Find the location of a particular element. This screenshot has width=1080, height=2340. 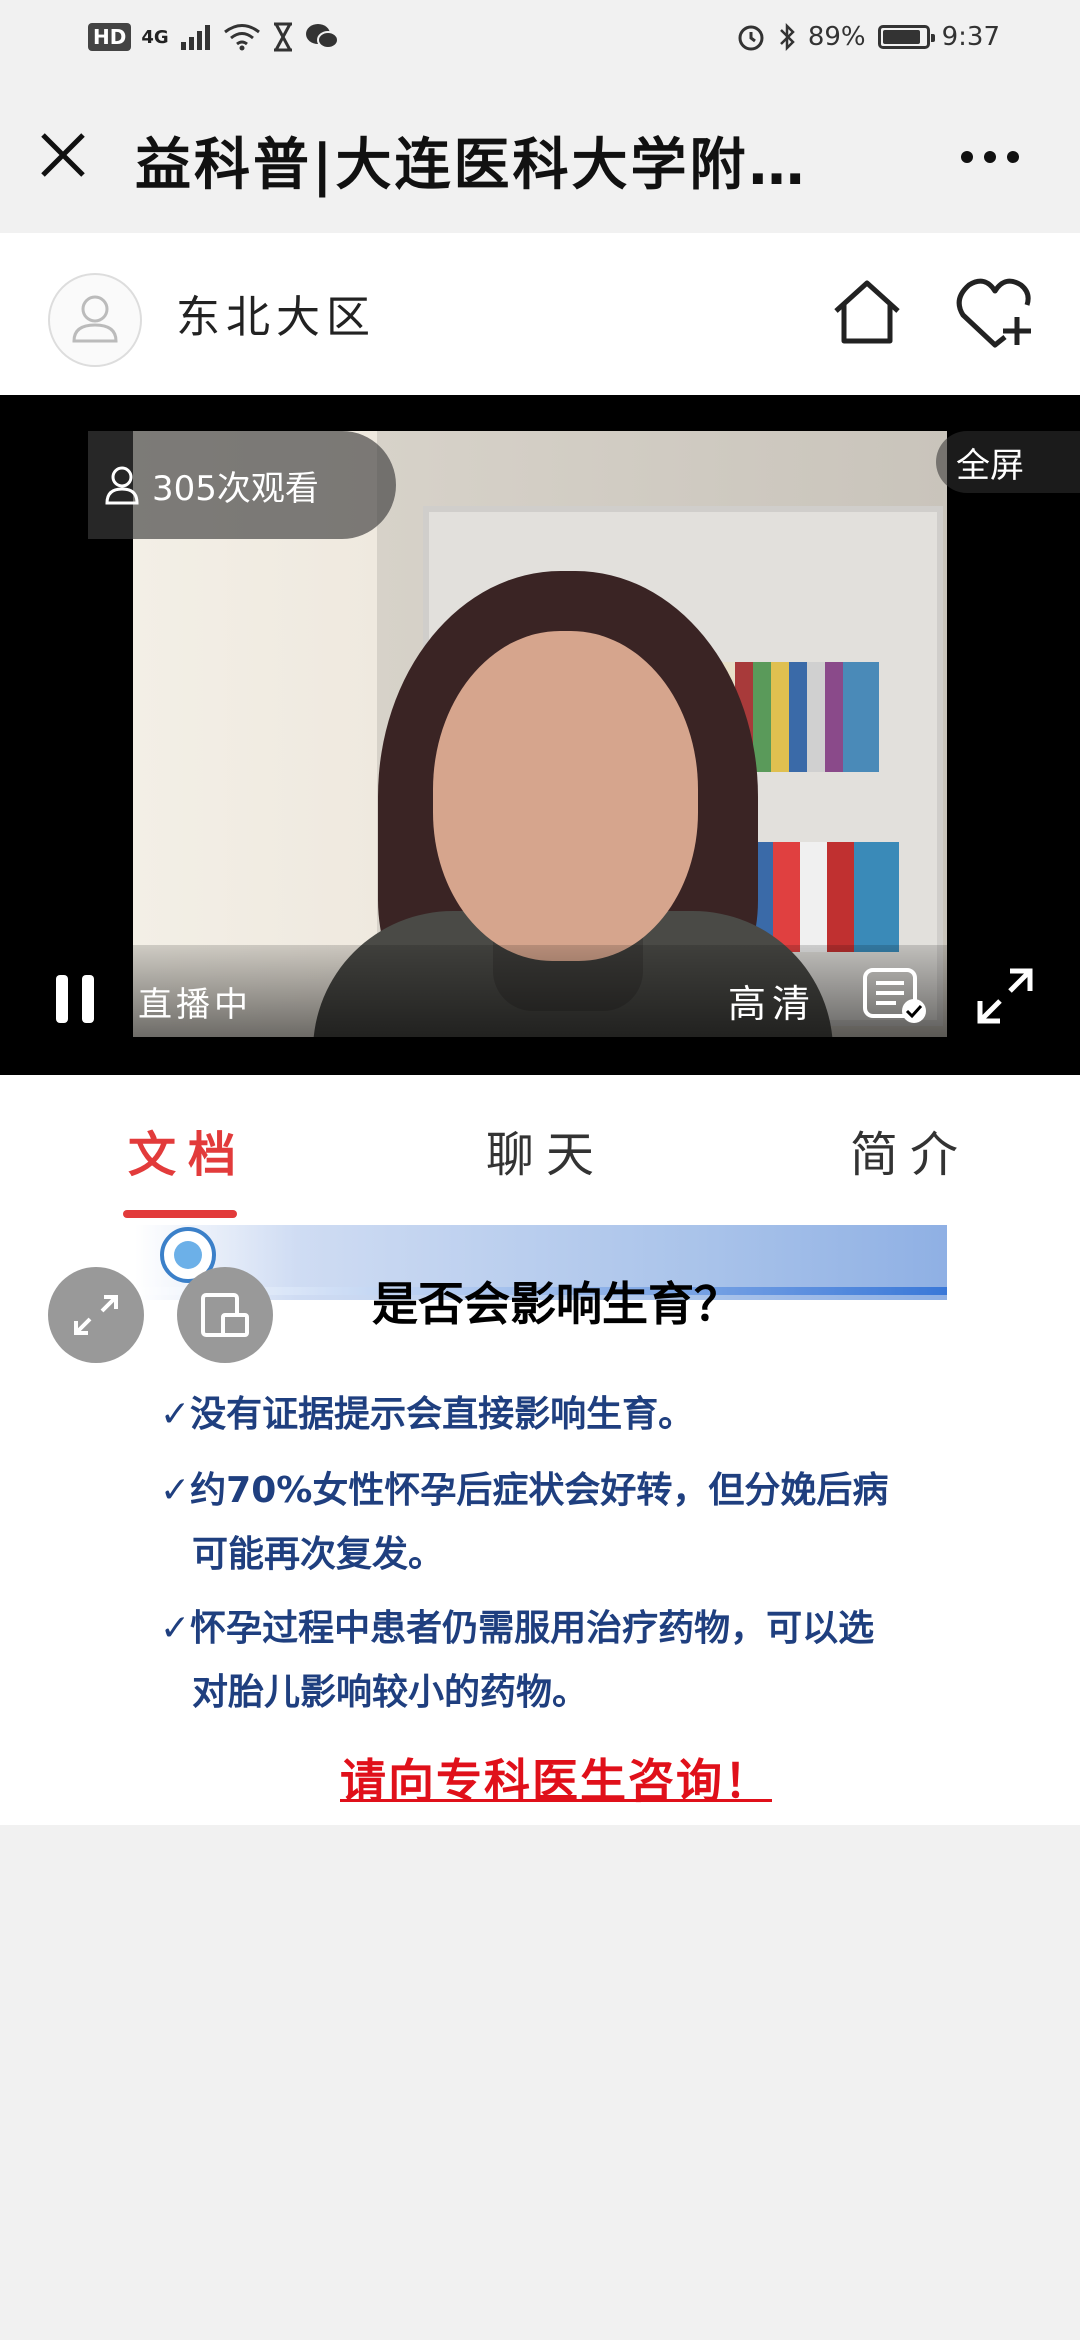

document-expand-button is located at coordinates (96, 1315).